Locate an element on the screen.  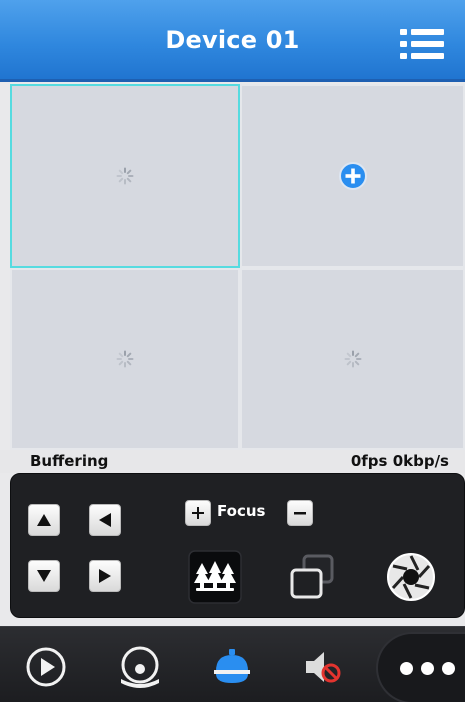
right-arrow-icon is located at coordinates (105, 576).